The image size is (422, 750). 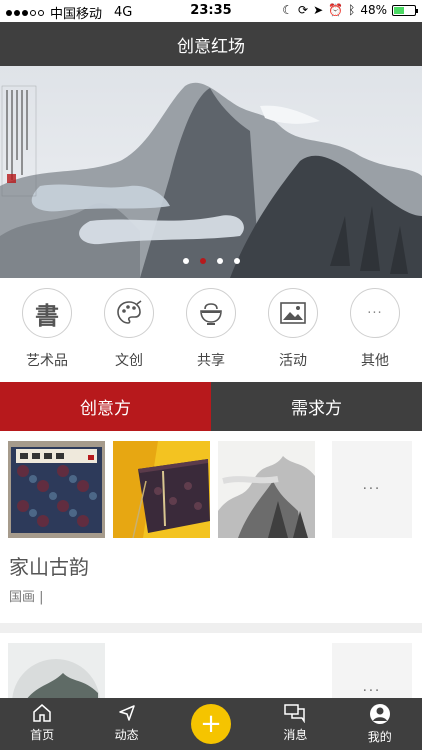 What do you see at coordinates (379, 737) in the screenshot?
I see `nav-label: 我的` at bounding box center [379, 737].